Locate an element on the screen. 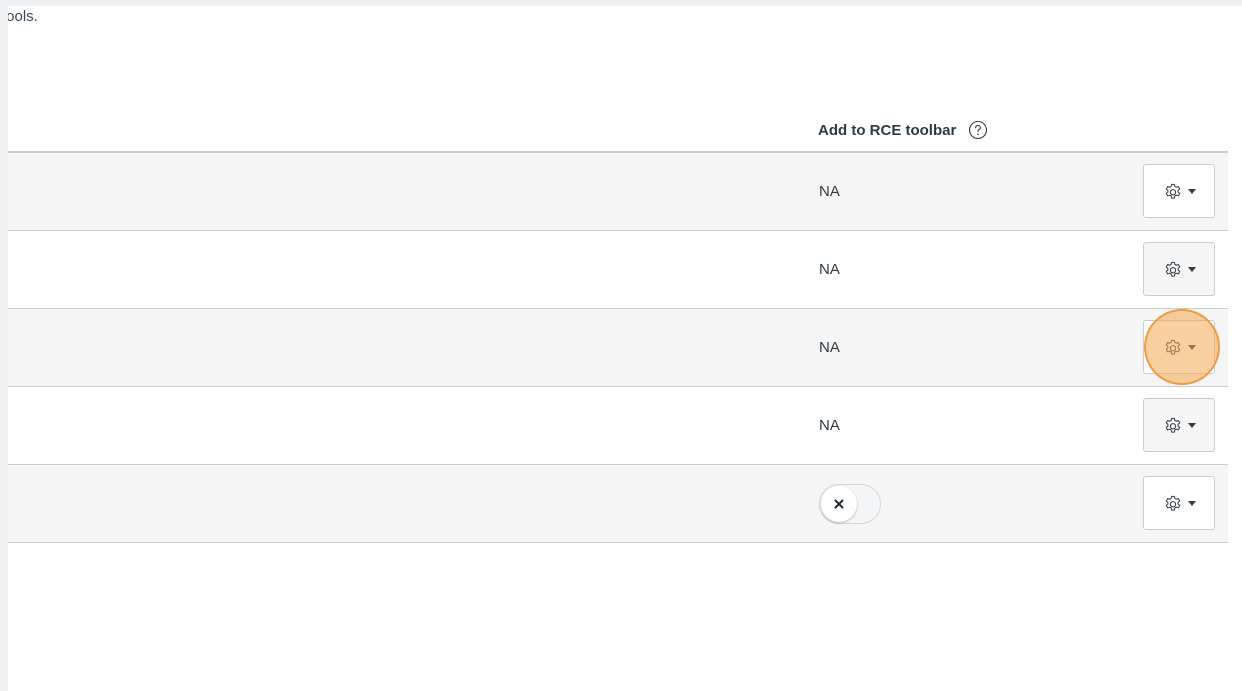  intro-text-fragment: tools. is located at coordinates (23, 16).